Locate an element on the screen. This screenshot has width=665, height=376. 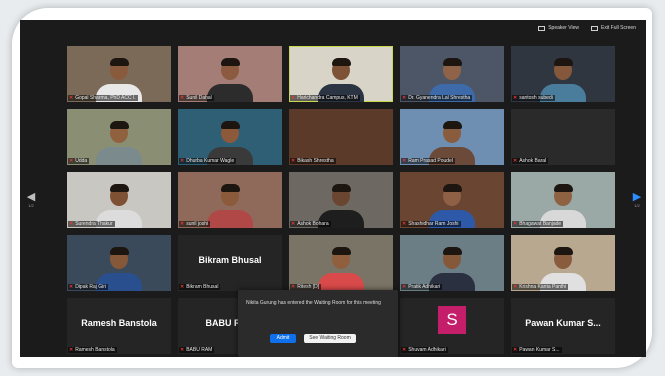
participant-tile: ✕ Dhurba Kumar Wagle is located at coordinates (230, 137).